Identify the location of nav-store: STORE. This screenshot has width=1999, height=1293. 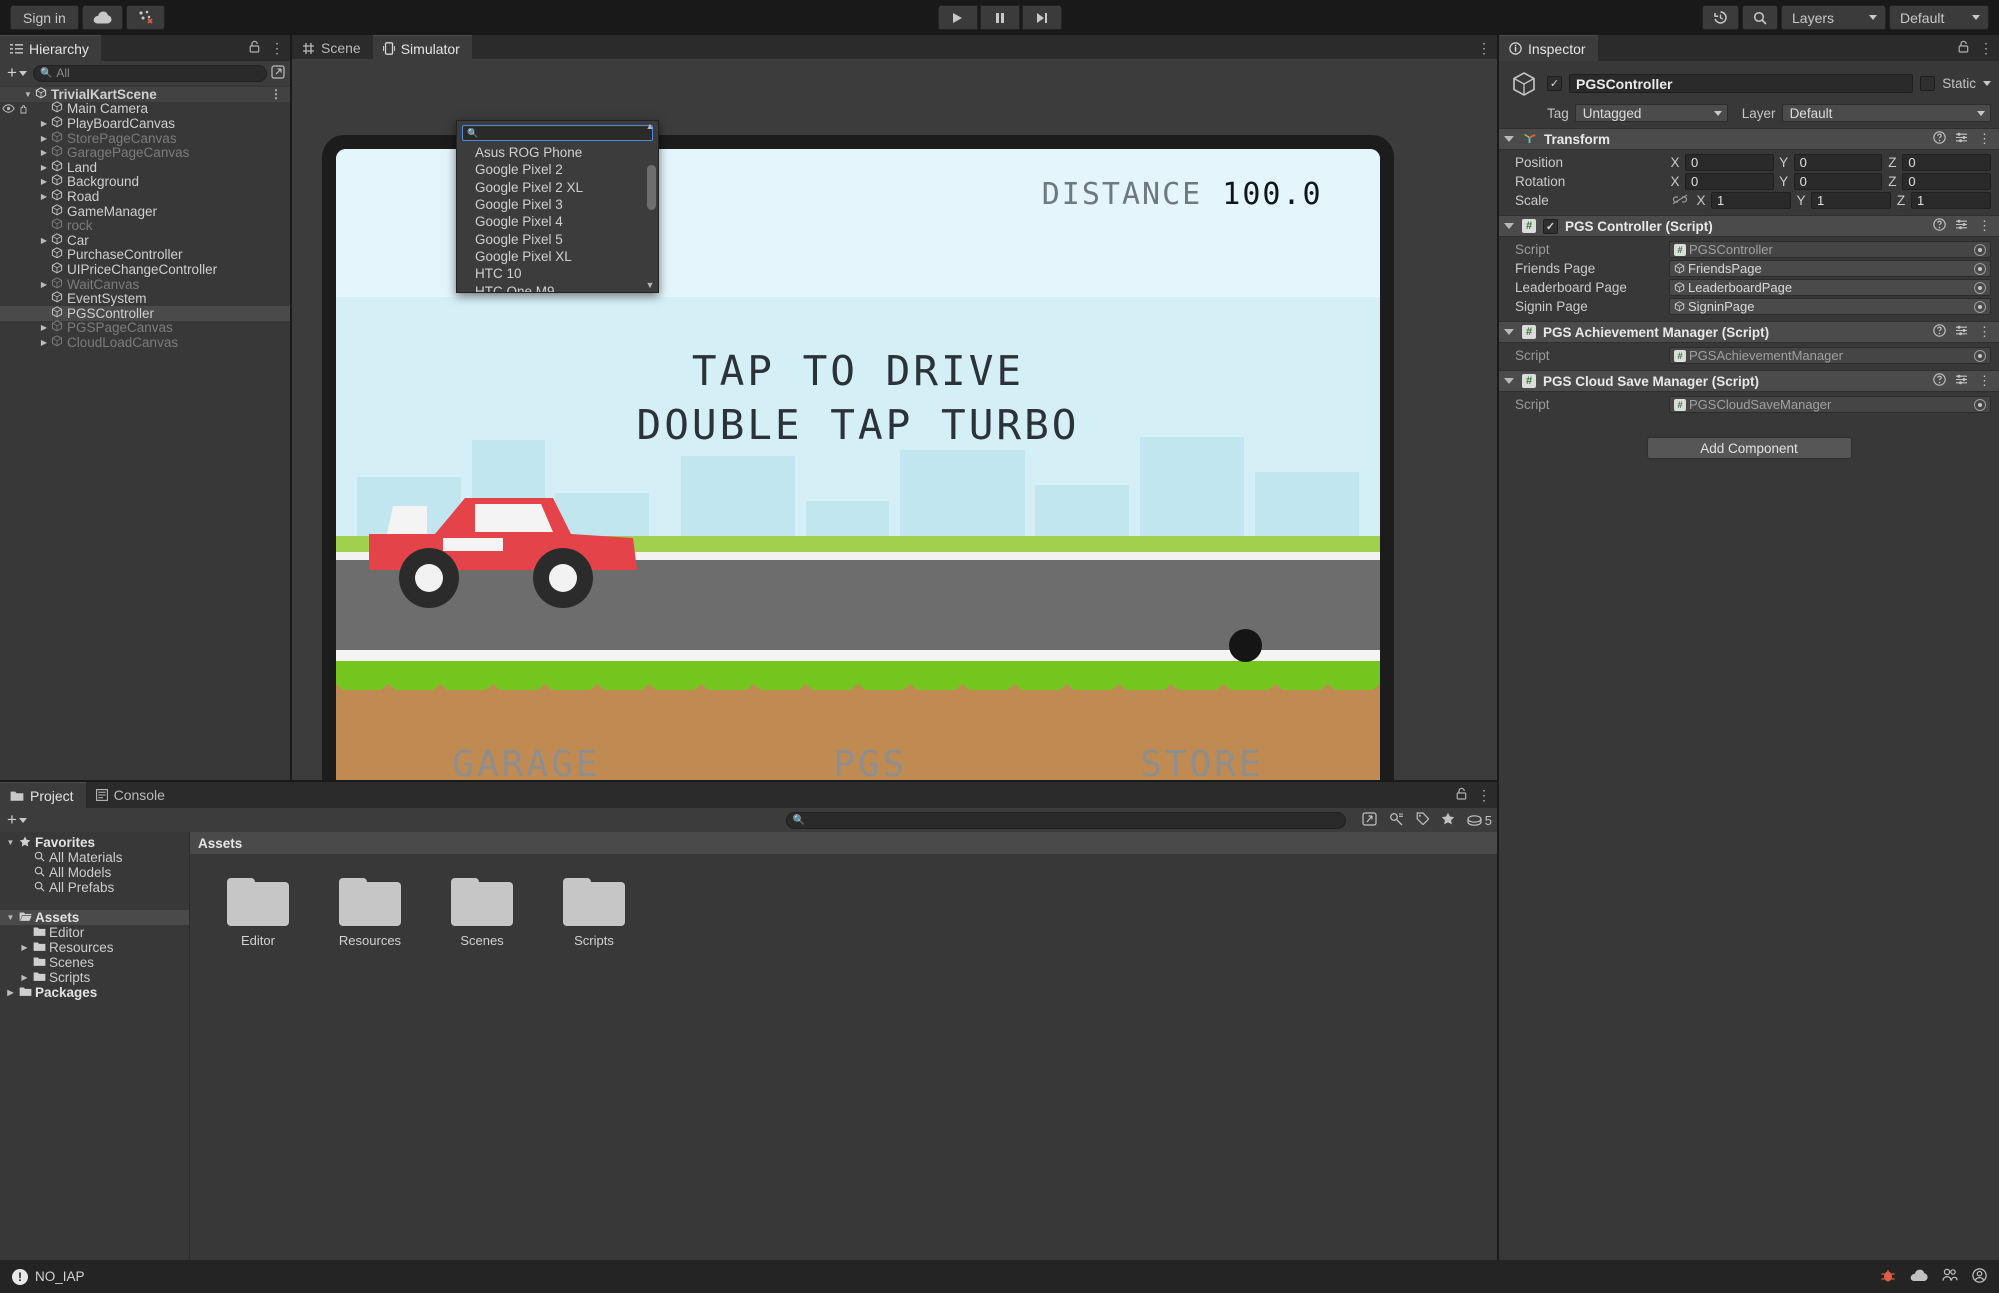
(1201, 762).